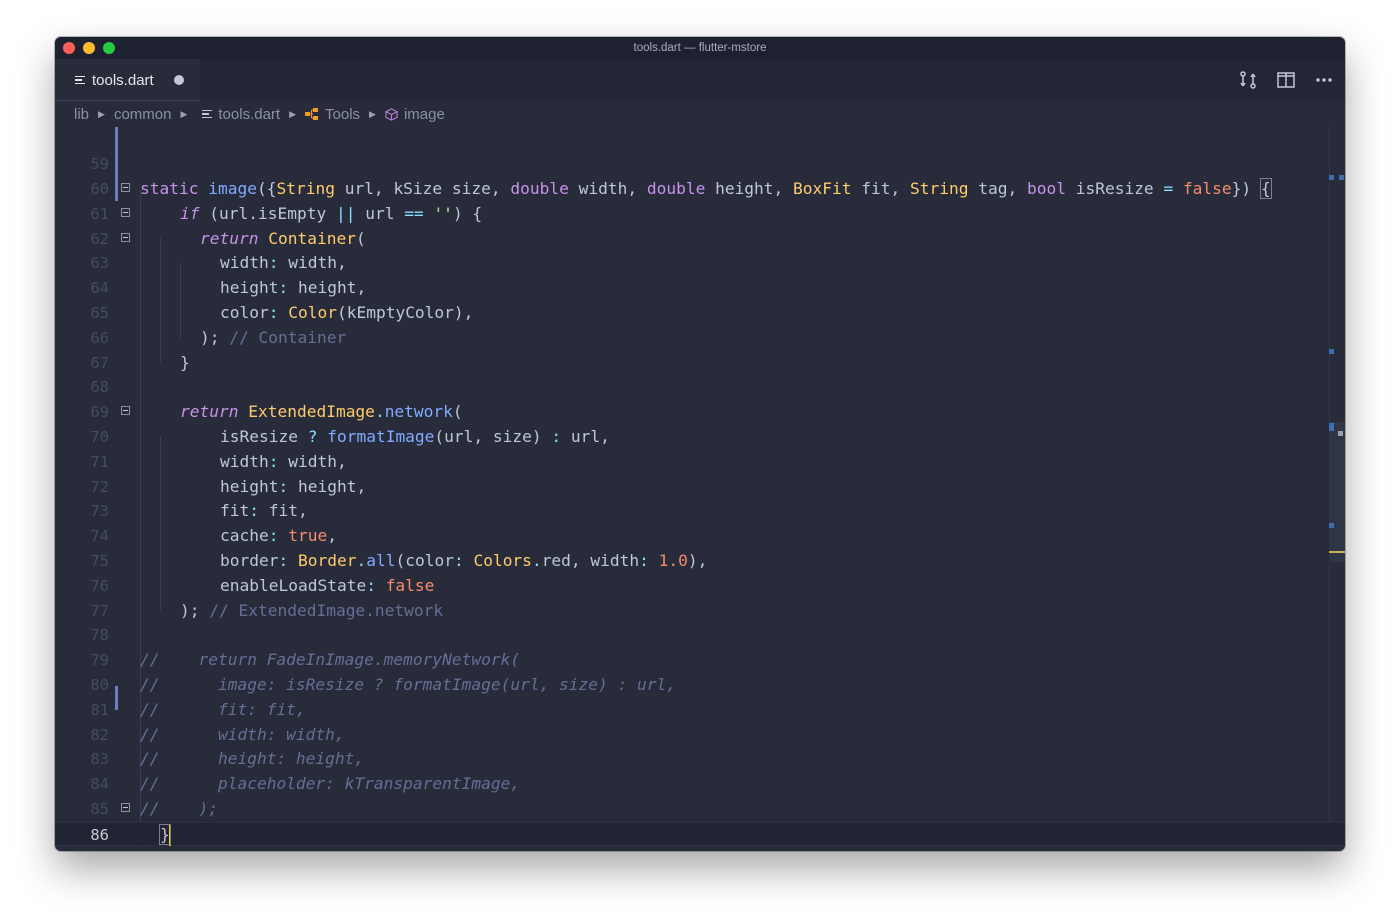  Describe the element at coordinates (700, 239) in the screenshot. I see `code-line: 62 return Container(` at that location.